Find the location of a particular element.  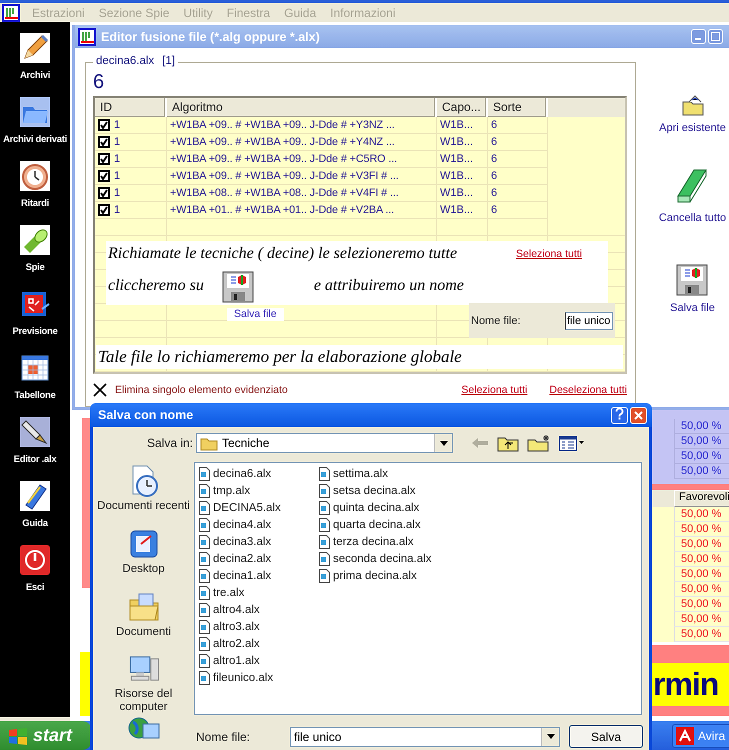

maximize-button is located at coordinates (715, 36).